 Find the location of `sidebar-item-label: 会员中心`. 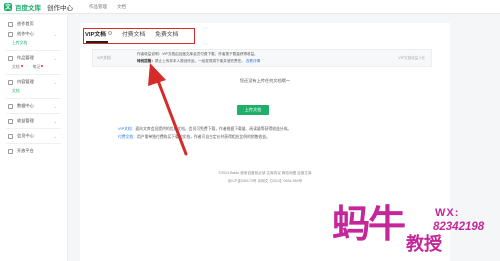

sidebar-item-label: 会员中心 is located at coordinates (25, 135).